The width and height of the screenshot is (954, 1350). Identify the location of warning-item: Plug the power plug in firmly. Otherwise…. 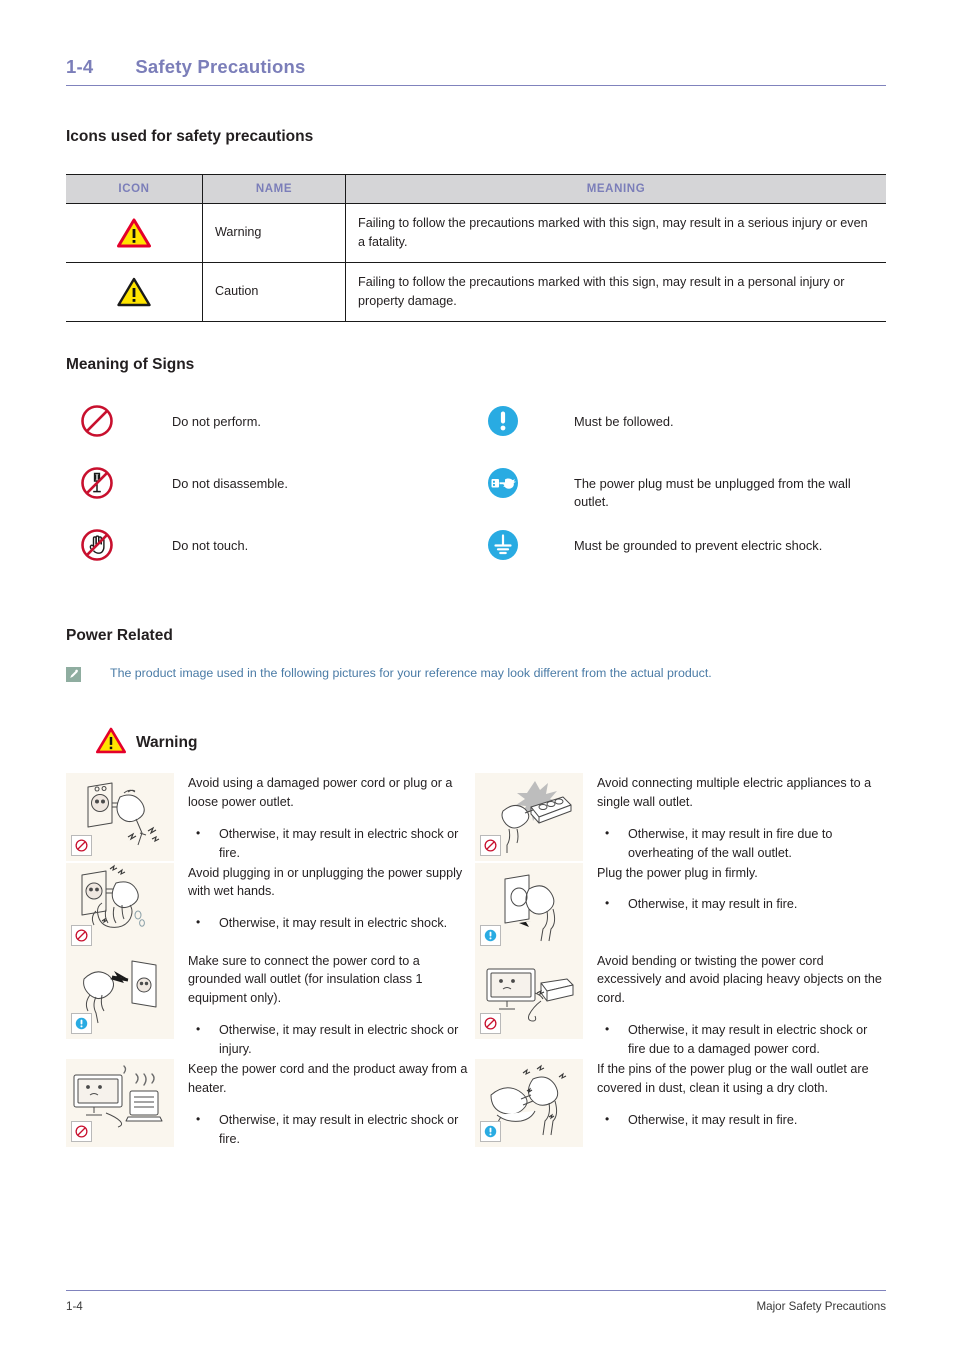
(679, 906).